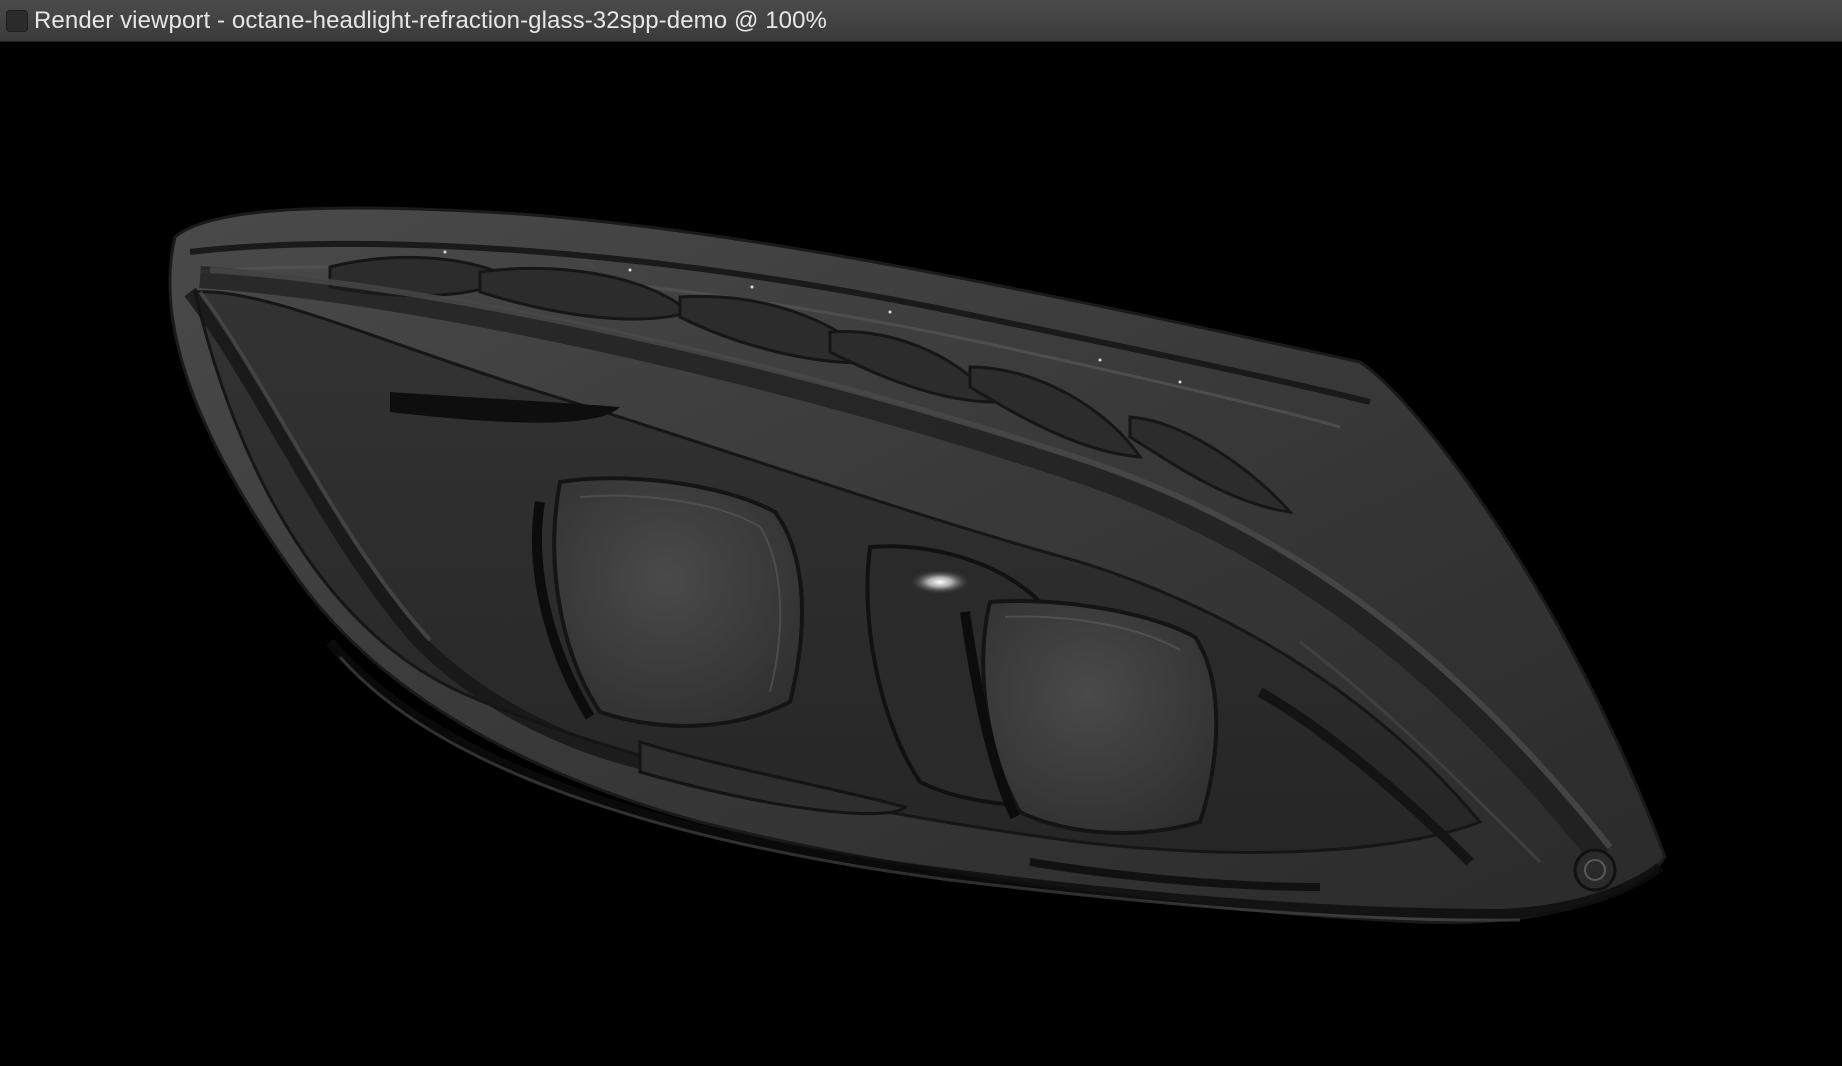 The height and width of the screenshot is (1066, 1842). What do you see at coordinates (1100, 717) in the screenshot?
I see `right-lens-module` at bounding box center [1100, 717].